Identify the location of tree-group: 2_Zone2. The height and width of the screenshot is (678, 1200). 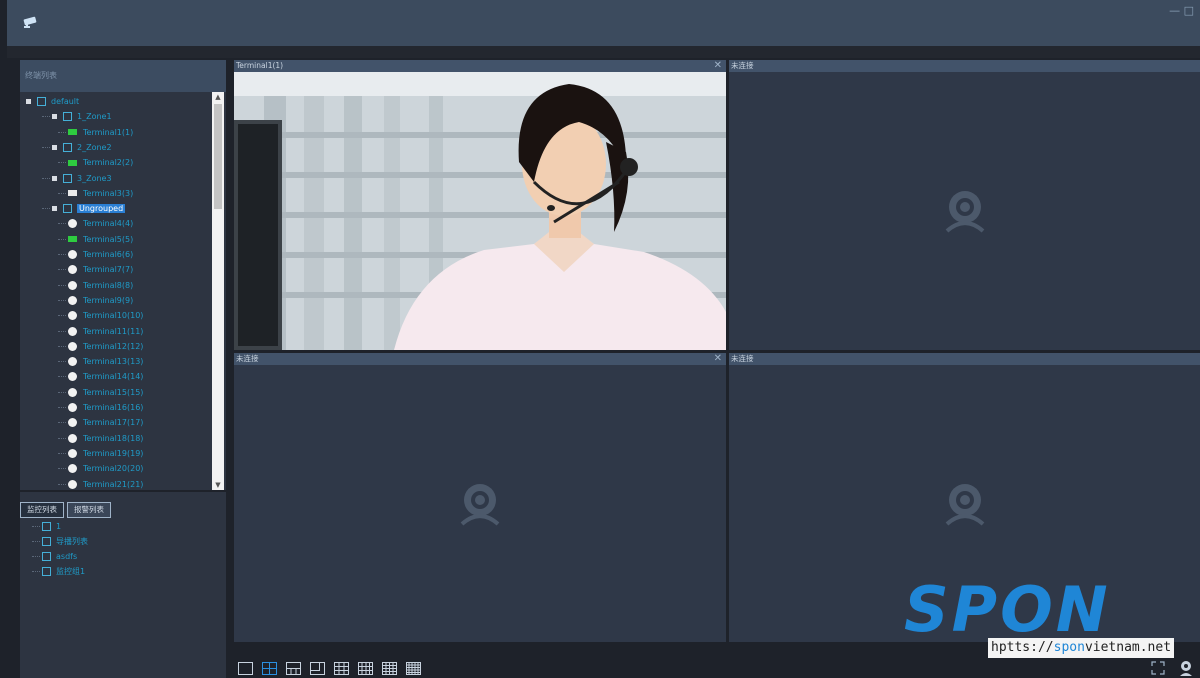
(77, 148).